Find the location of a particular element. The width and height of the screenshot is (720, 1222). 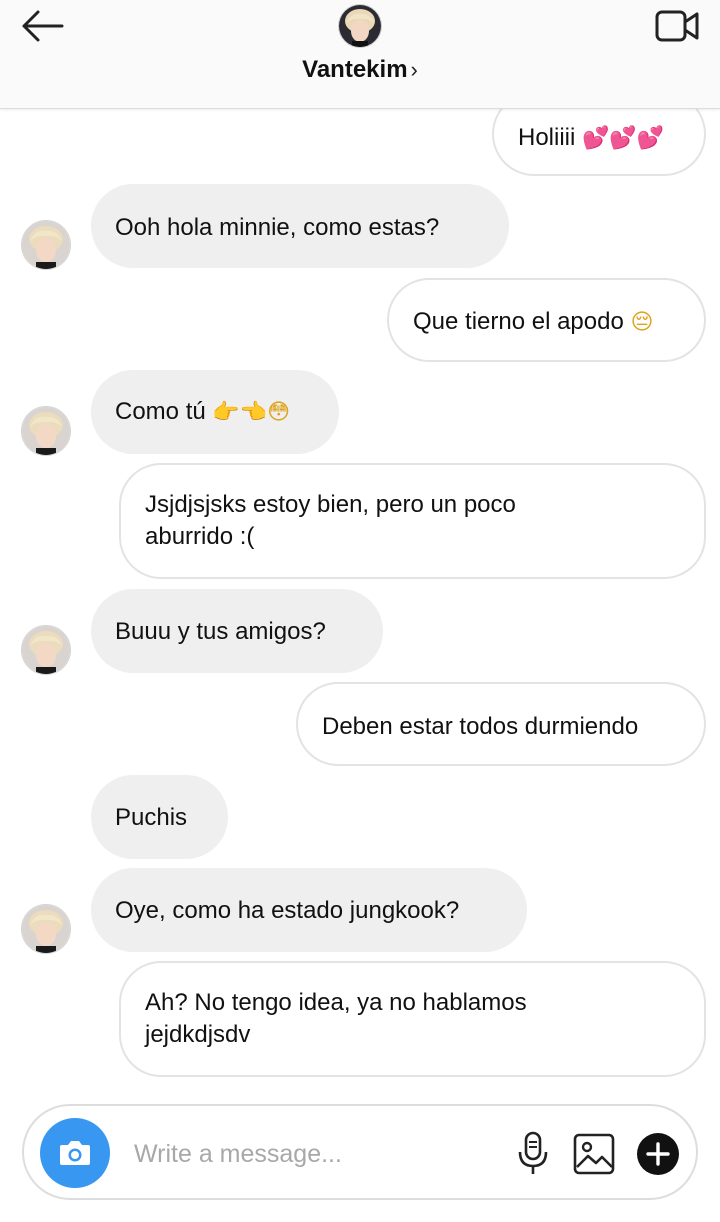

contact-name: Vantekim is located at coordinates (355, 69).